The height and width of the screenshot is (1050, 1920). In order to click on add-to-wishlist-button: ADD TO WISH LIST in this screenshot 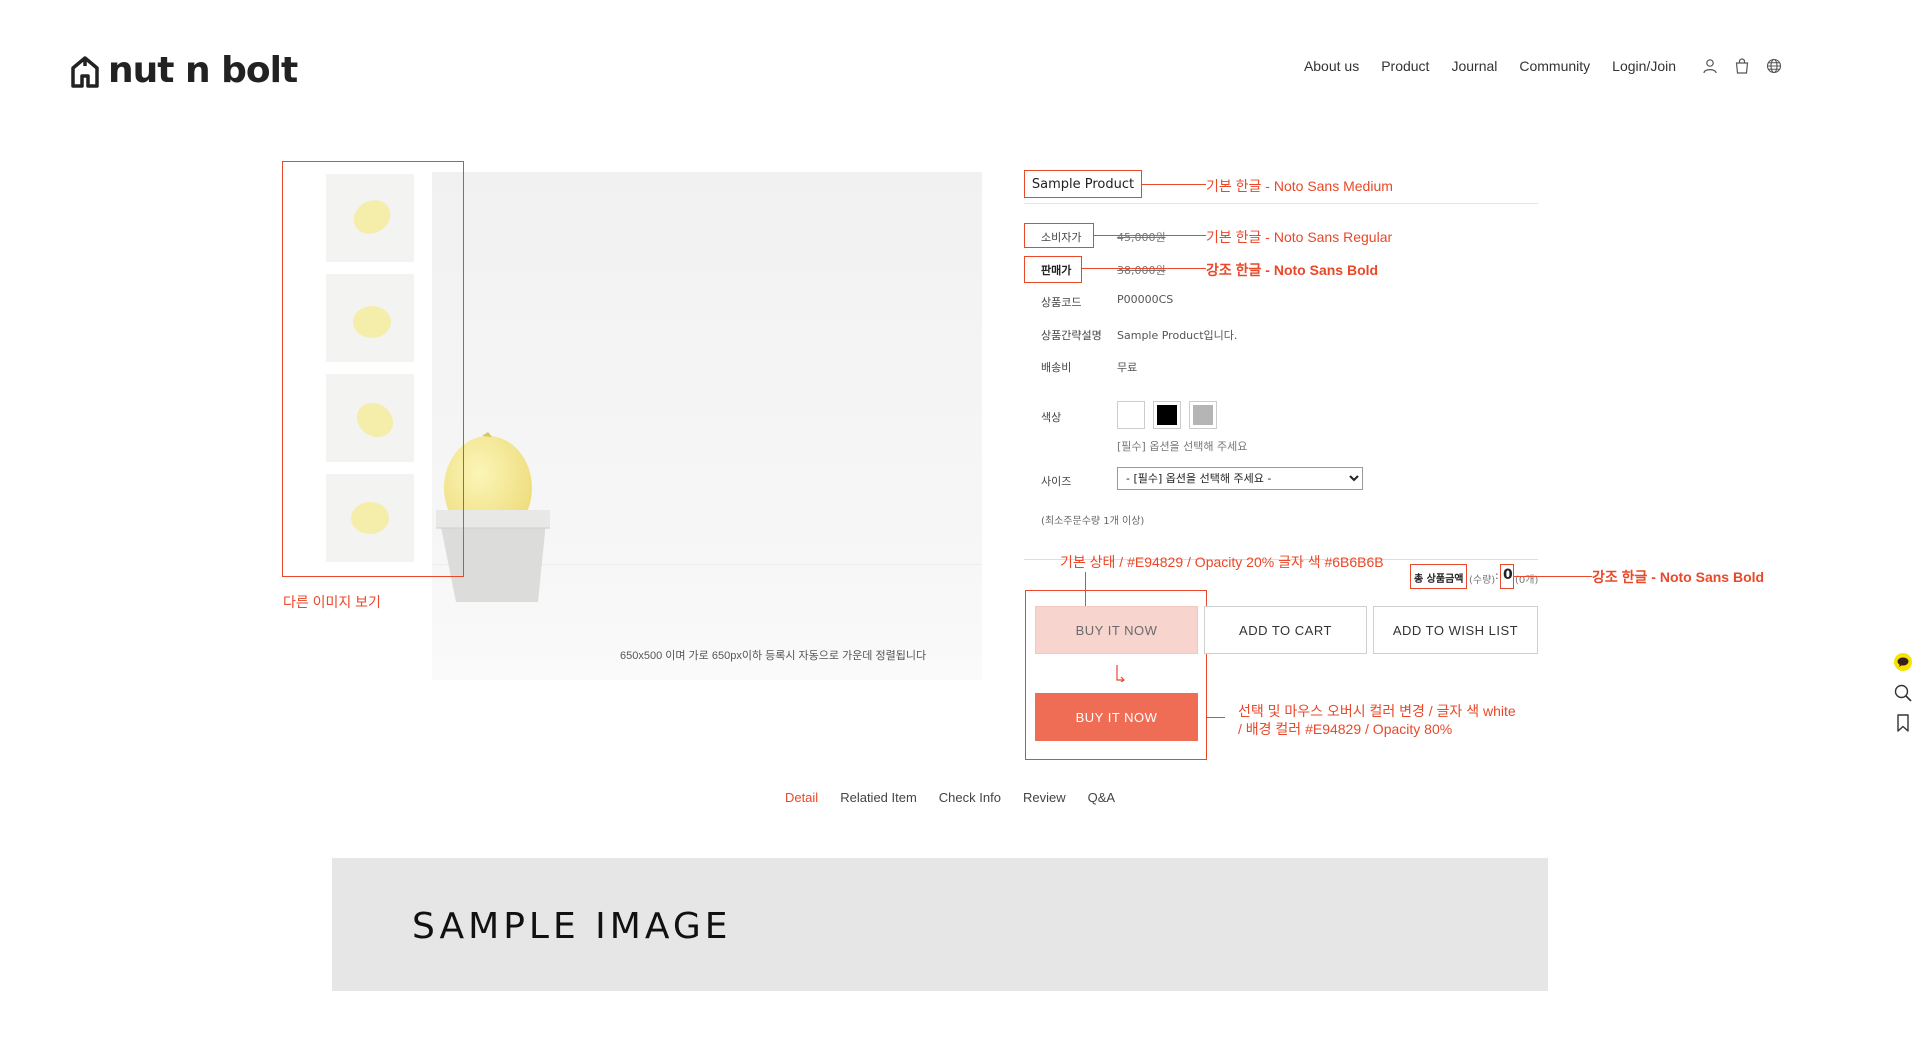, I will do `click(1455, 630)`.